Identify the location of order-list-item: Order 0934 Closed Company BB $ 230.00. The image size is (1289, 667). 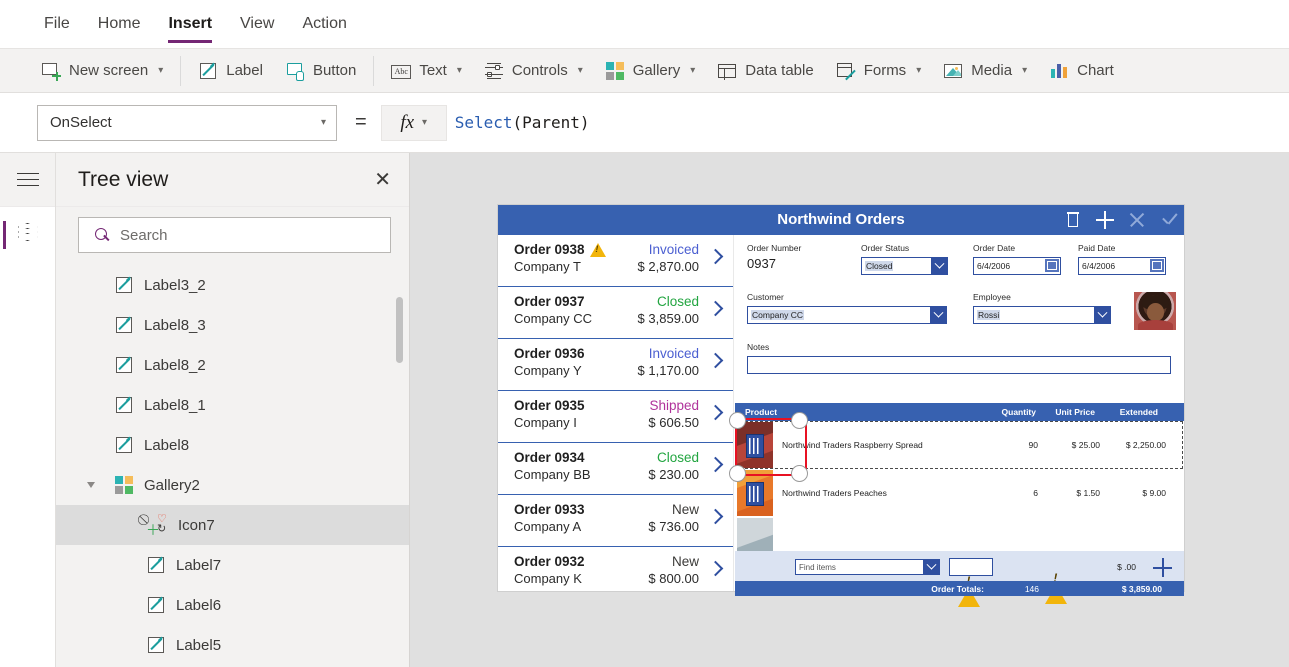
(615, 469).